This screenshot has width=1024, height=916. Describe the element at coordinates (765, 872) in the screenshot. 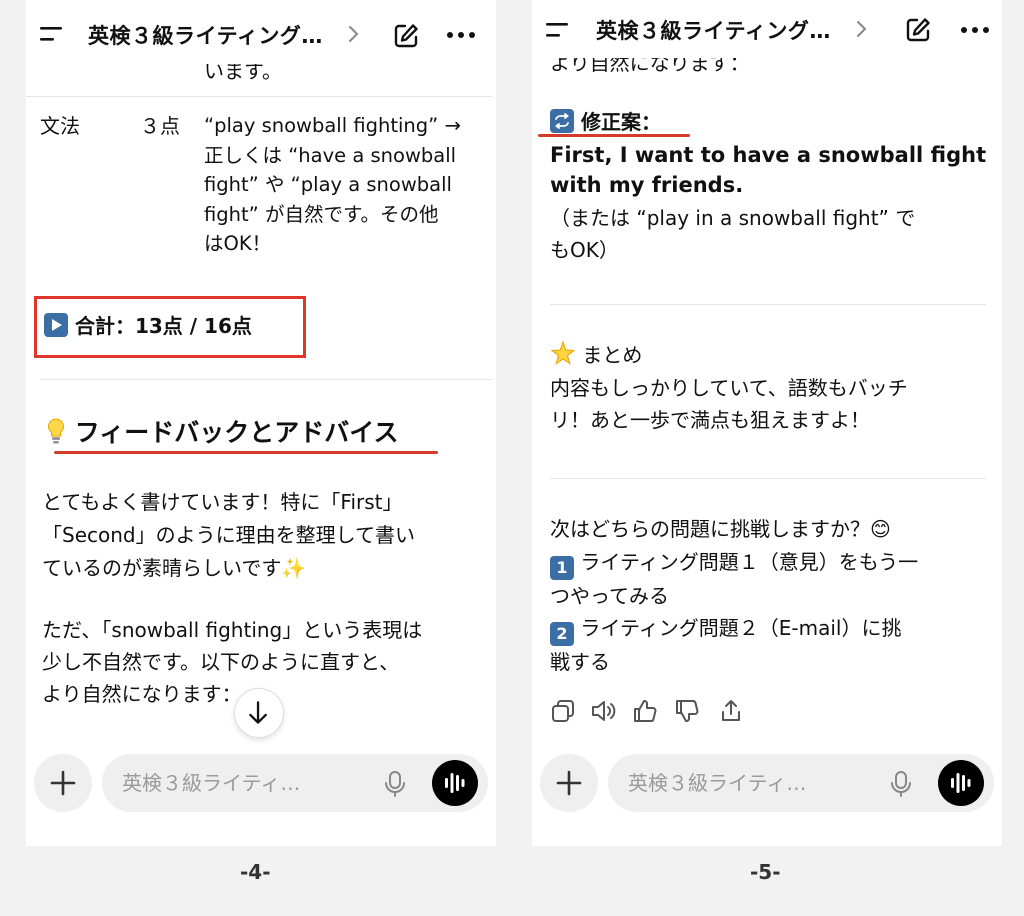

I see `page-number-right: -5-` at that location.